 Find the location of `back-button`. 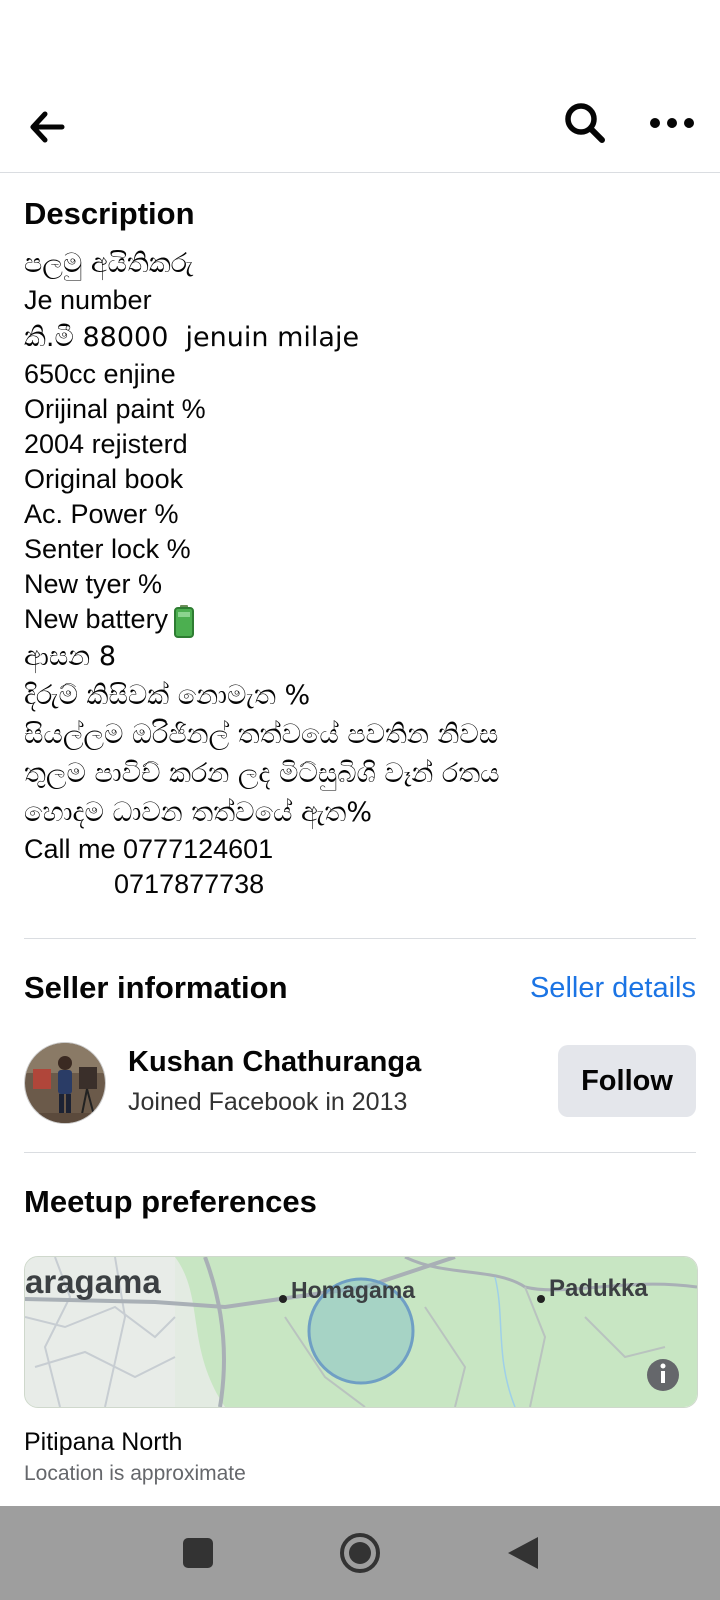

back-button is located at coordinates (47, 127).